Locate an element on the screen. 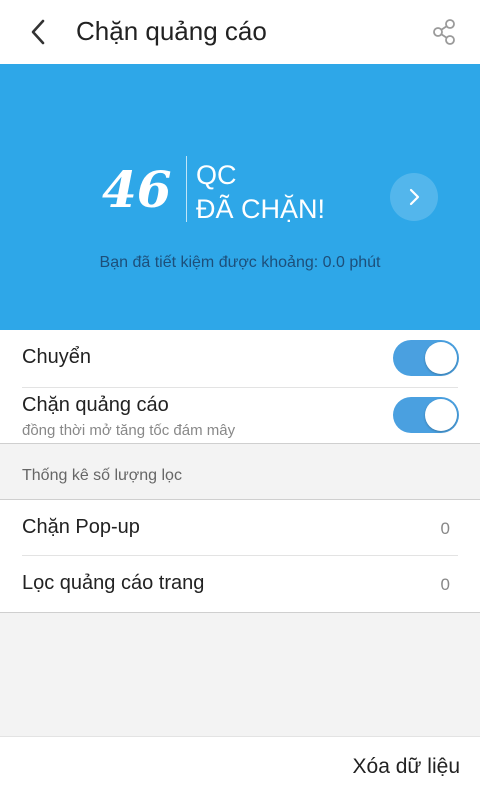 This screenshot has width=480, height=800. stat-value-popup: 0 is located at coordinates (445, 528).